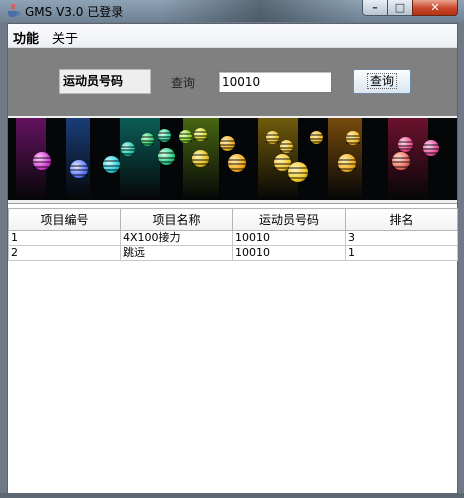 This screenshot has width=464, height=498. I want to click on window-bottom-border, so click(232, 495).